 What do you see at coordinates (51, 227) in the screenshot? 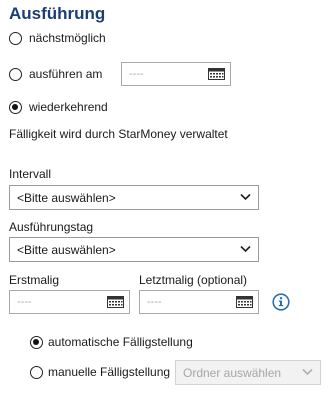
I see `execution-day-label: Ausführungstag` at bounding box center [51, 227].